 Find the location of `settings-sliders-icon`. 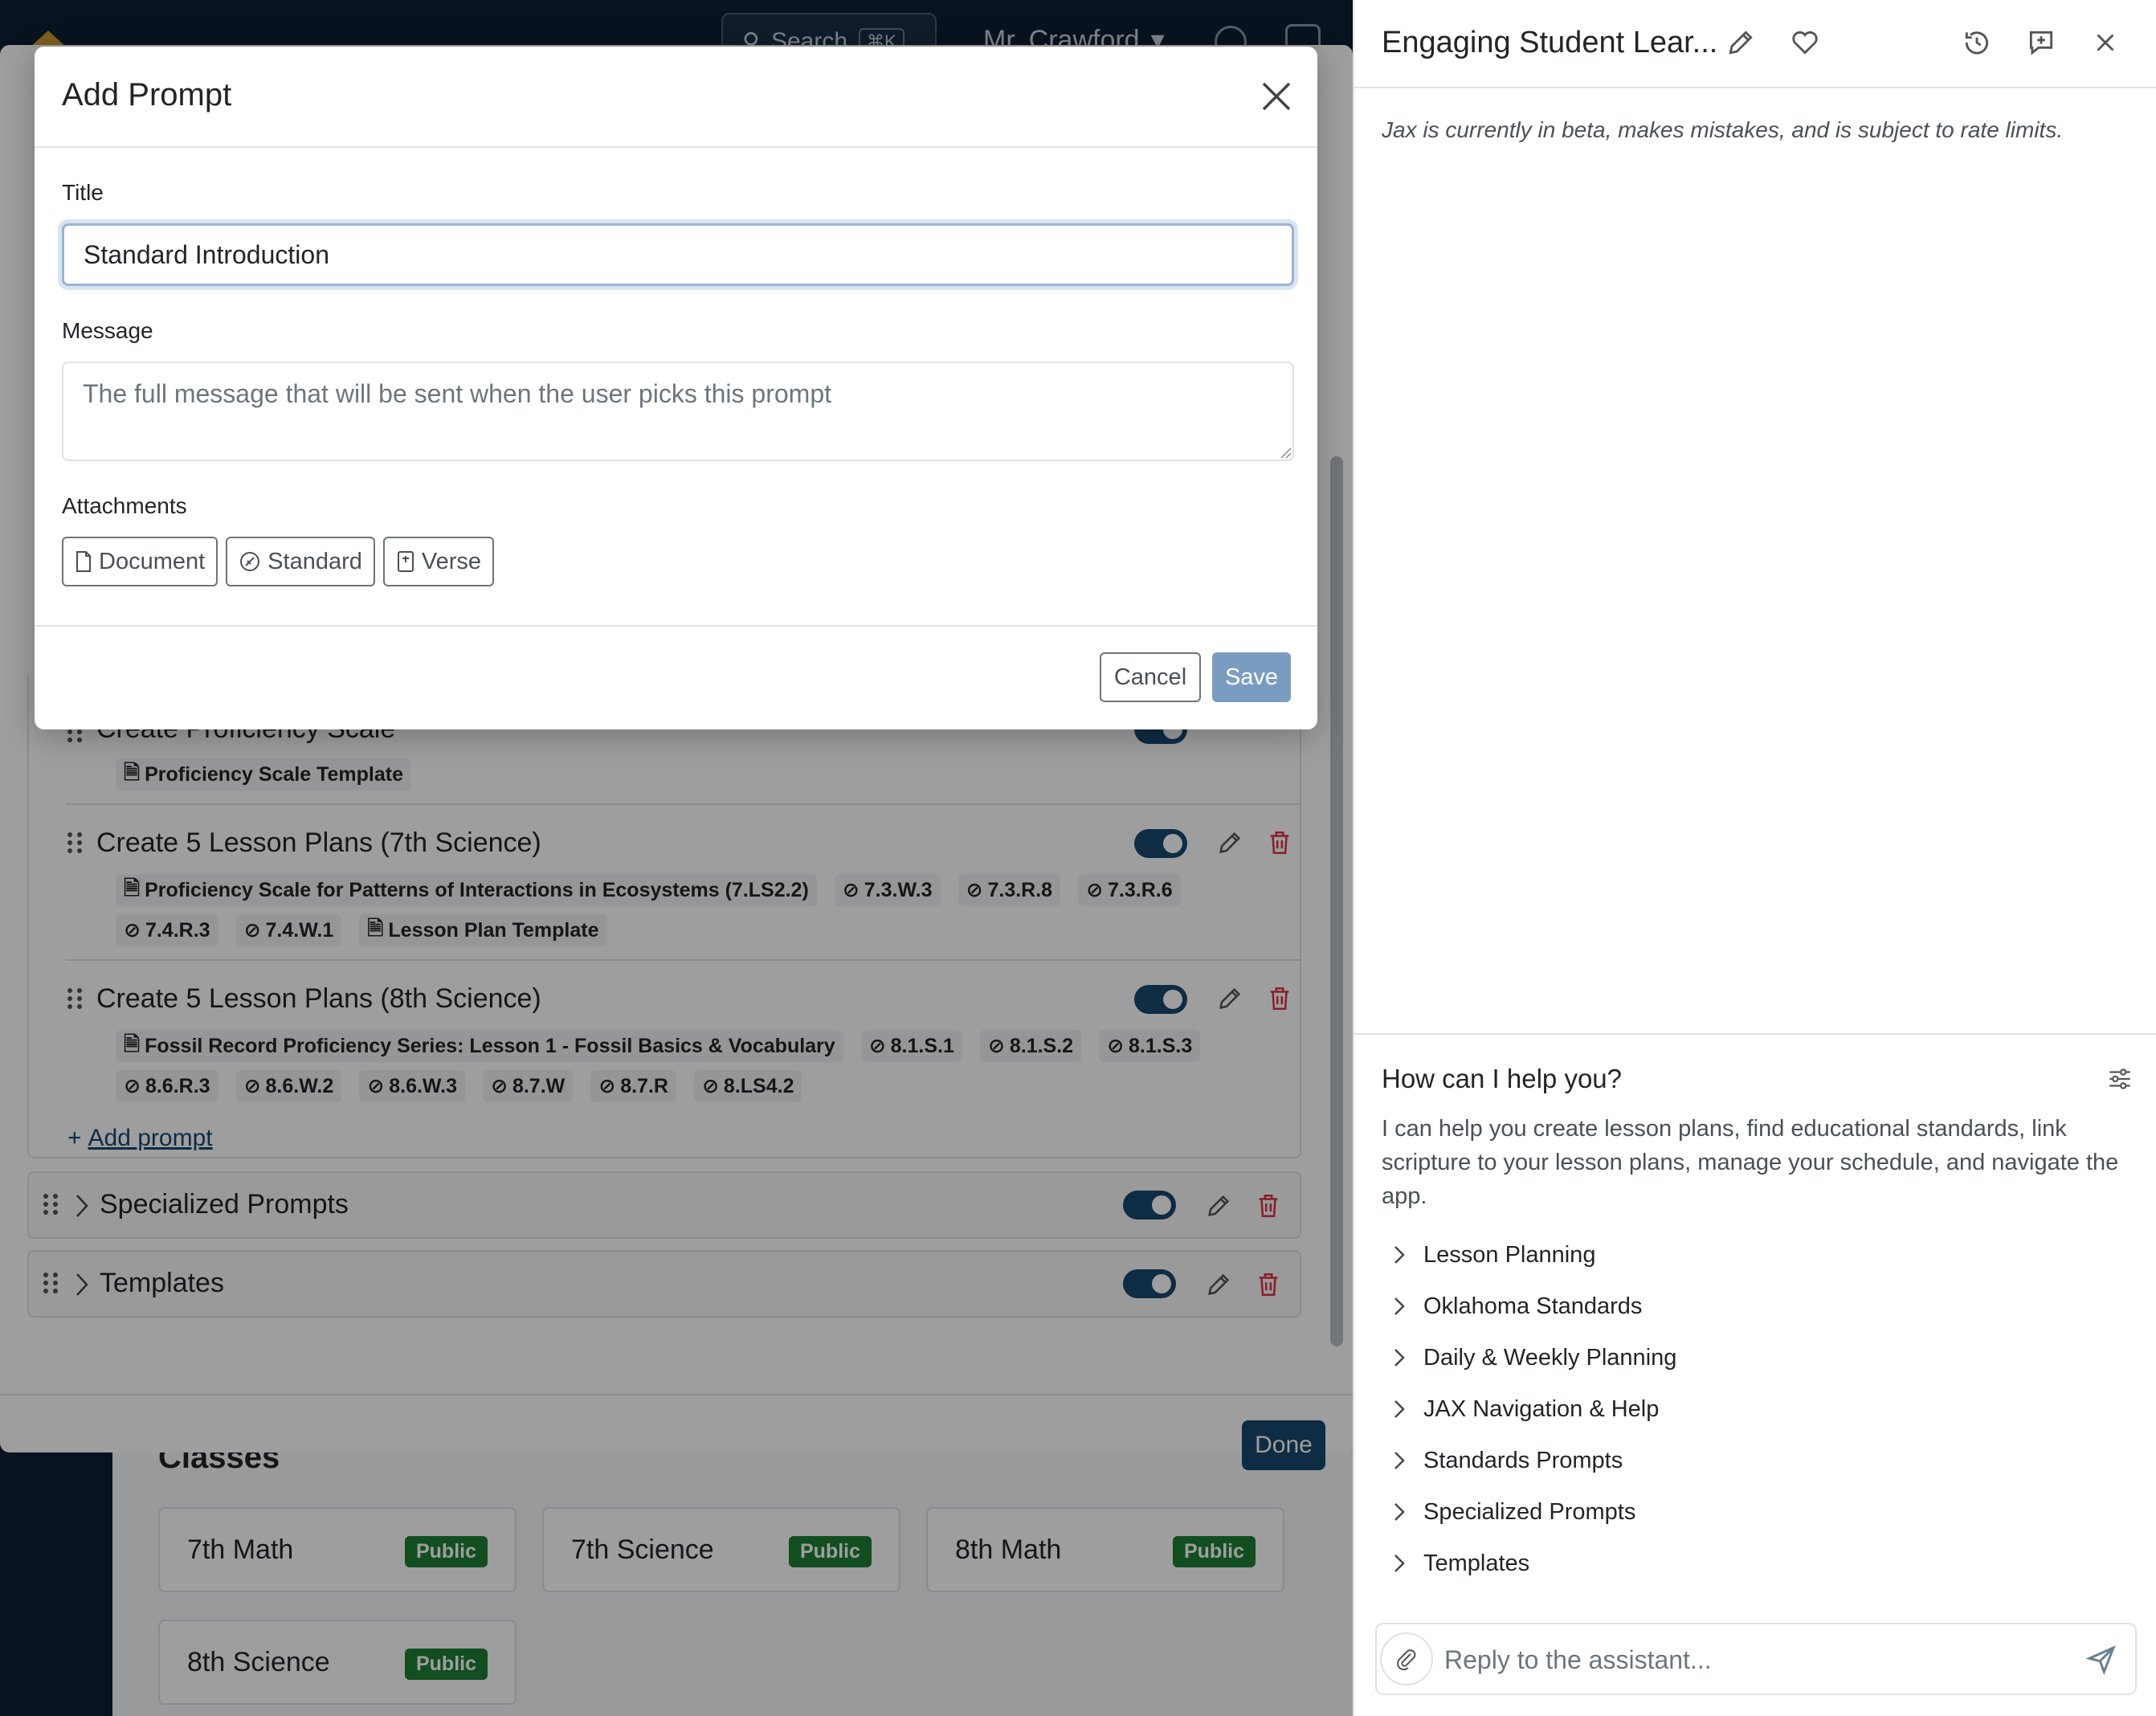

settings-sliders-icon is located at coordinates (2120, 1079).